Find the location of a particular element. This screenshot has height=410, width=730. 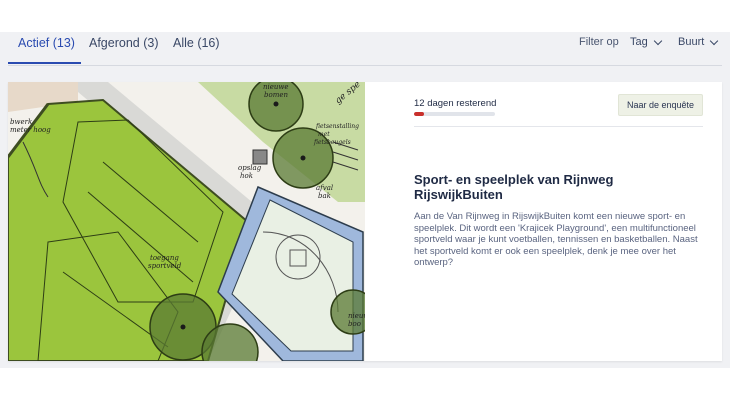

map-label-newtrees-1: nieuw is located at coordinates (356, 316).